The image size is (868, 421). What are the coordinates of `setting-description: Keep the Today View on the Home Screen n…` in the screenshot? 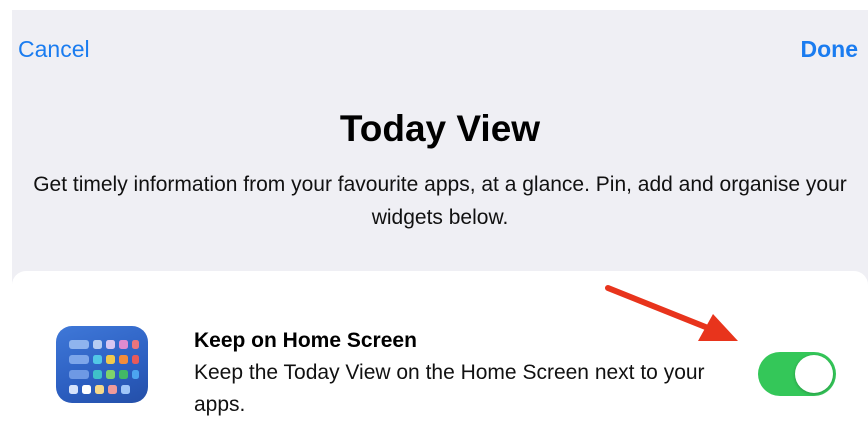 It's located at (449, 388).